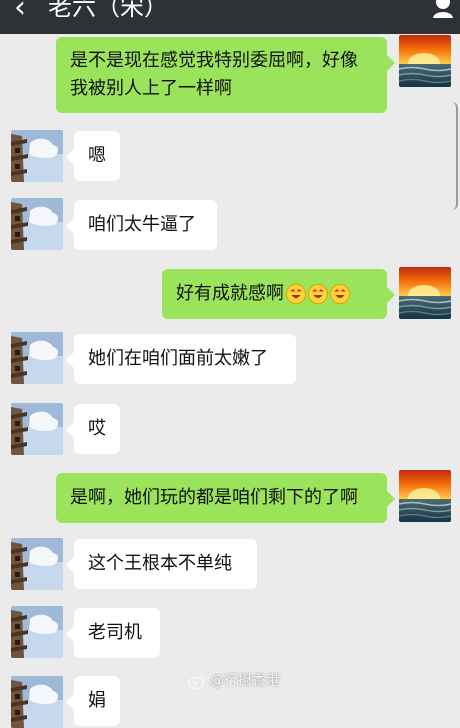 The image size is (460, 728). What do you see at coordinates (225, 498) in the screenshot?
I see `message-bubble: 是啊，她们玩的都是咱们剩下的了啊` at bounding box center [225, 498].